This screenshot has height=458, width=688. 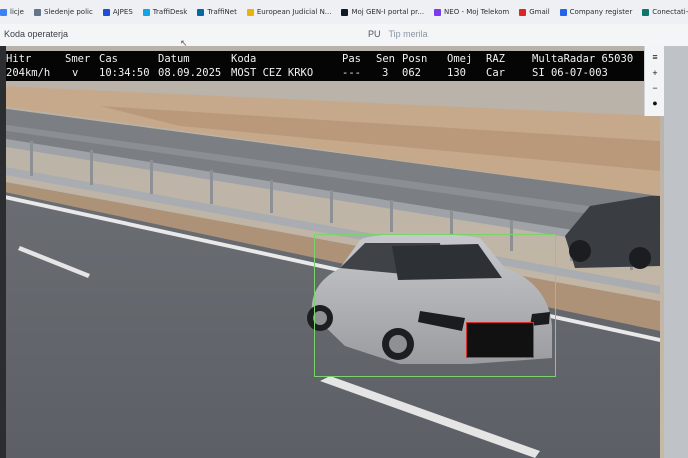 What do you see at coordinates (655, 73) in the screenshot?
I see `zoom-in-icon: +` at bounding box center [655, 73].